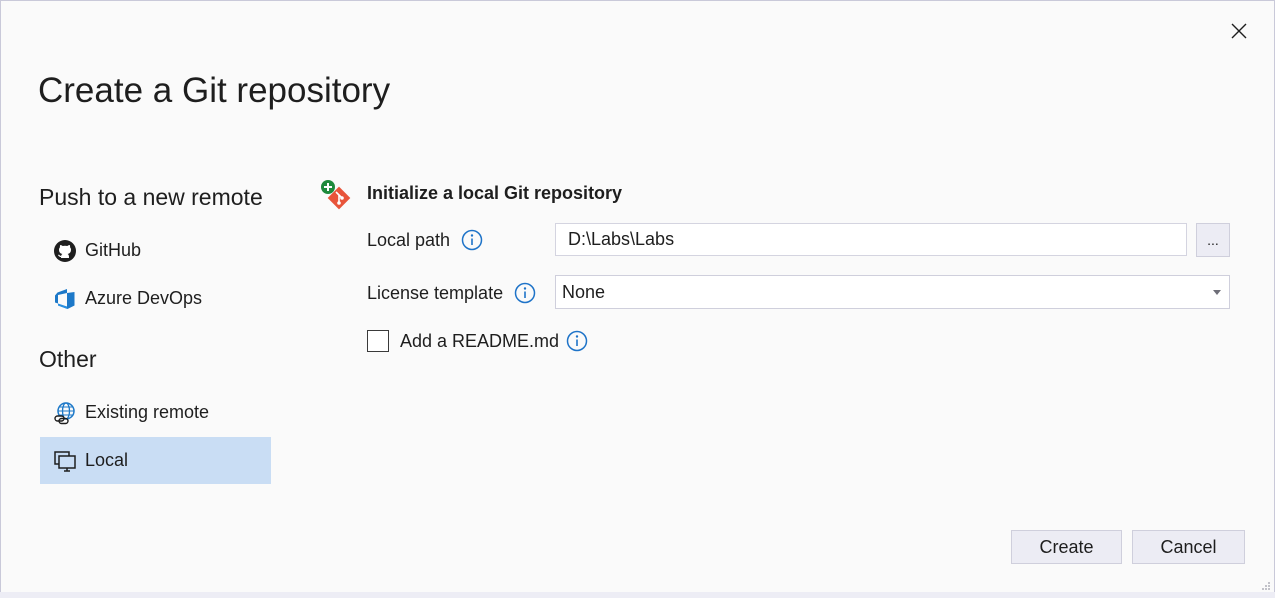 This screenshot has height=598, width=1275. I want to click on license-template-select: None, so click(892, 292).